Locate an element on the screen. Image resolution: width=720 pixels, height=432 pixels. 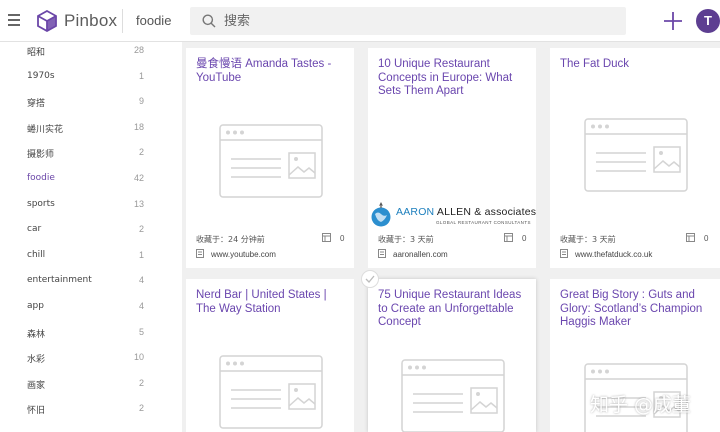
source-domain: www.youtube.com is located at coordinates (243, 254).